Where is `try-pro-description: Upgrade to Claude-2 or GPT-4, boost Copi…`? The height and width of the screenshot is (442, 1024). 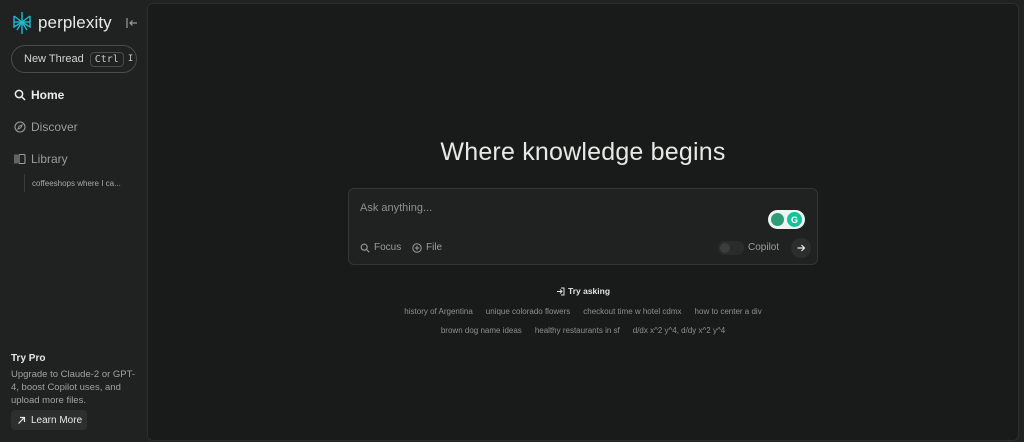
try-pro-description: Upgrade to Claude-2 or GPT-4, boost Copi… is located at coordinates (73, 387).